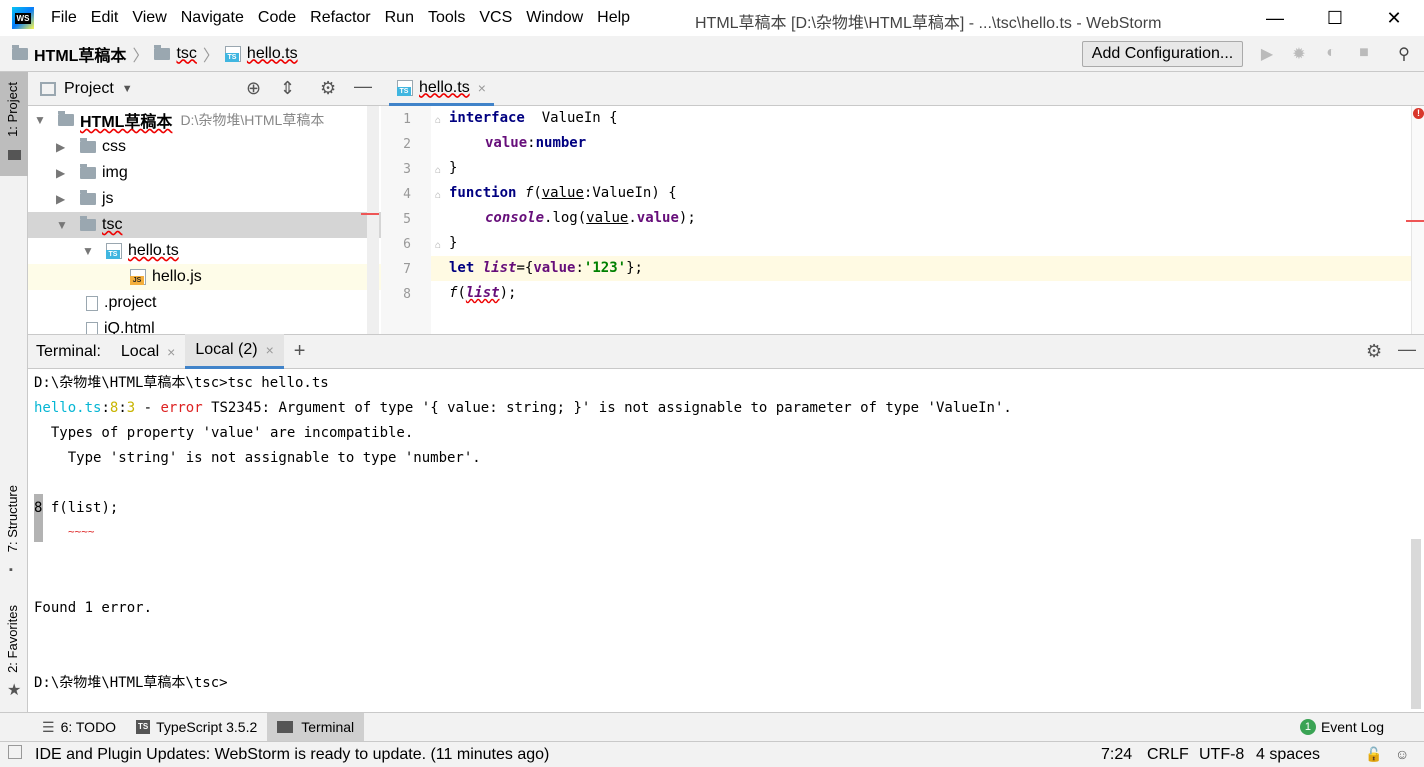 This screenshot has width=1424, height=767. I want to click on chevron-right-icon: ▶, so click(61, 173).